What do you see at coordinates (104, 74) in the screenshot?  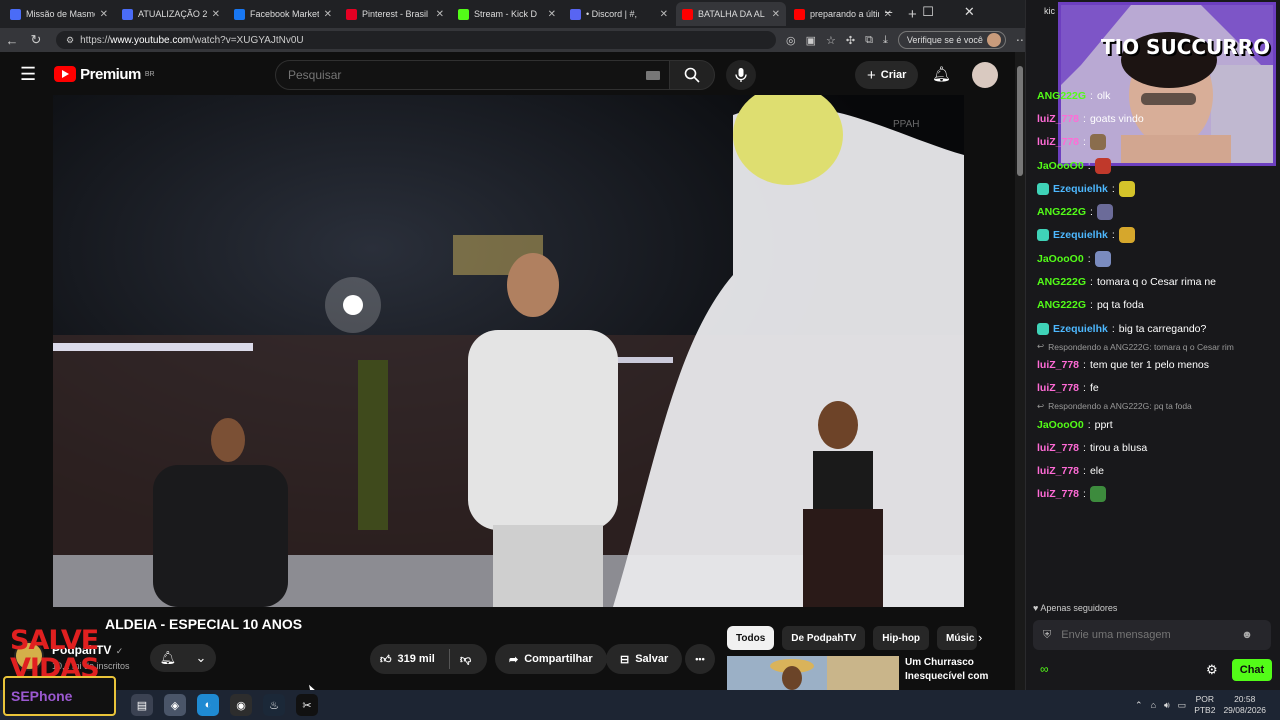 I see `youtube-logo: Premium BR` at bounding box center [104, 74].